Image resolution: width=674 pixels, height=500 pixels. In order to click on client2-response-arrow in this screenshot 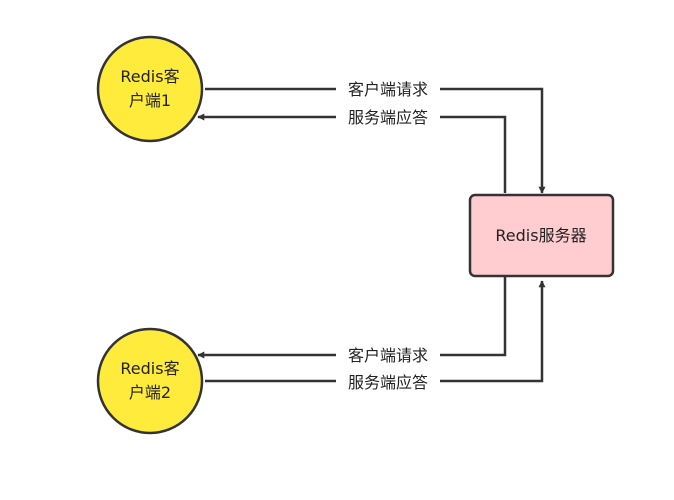, I will do `click(352, 318)`.